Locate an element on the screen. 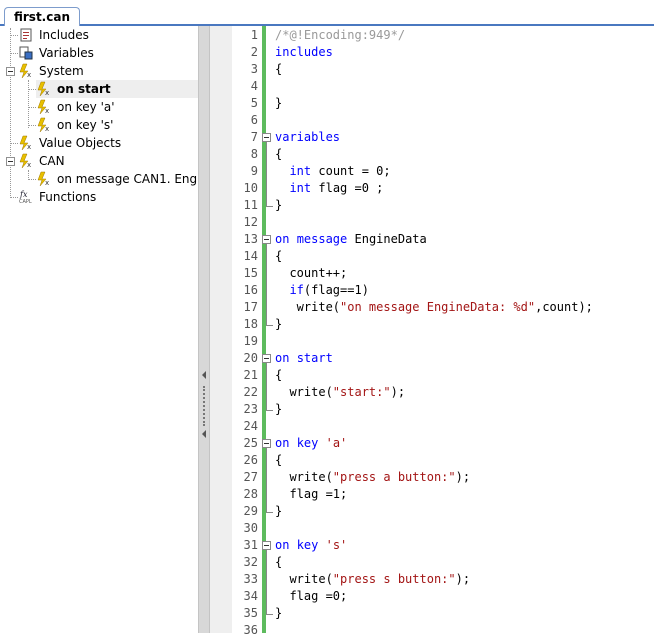  code-line: 4 is located at coordinates (432, 86).